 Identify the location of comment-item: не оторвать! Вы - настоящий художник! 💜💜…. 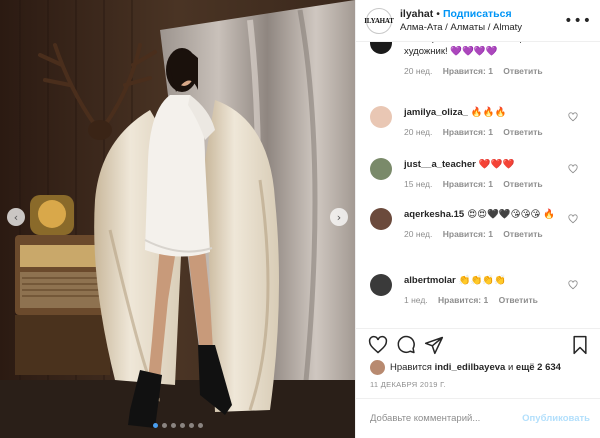
(478, 60).